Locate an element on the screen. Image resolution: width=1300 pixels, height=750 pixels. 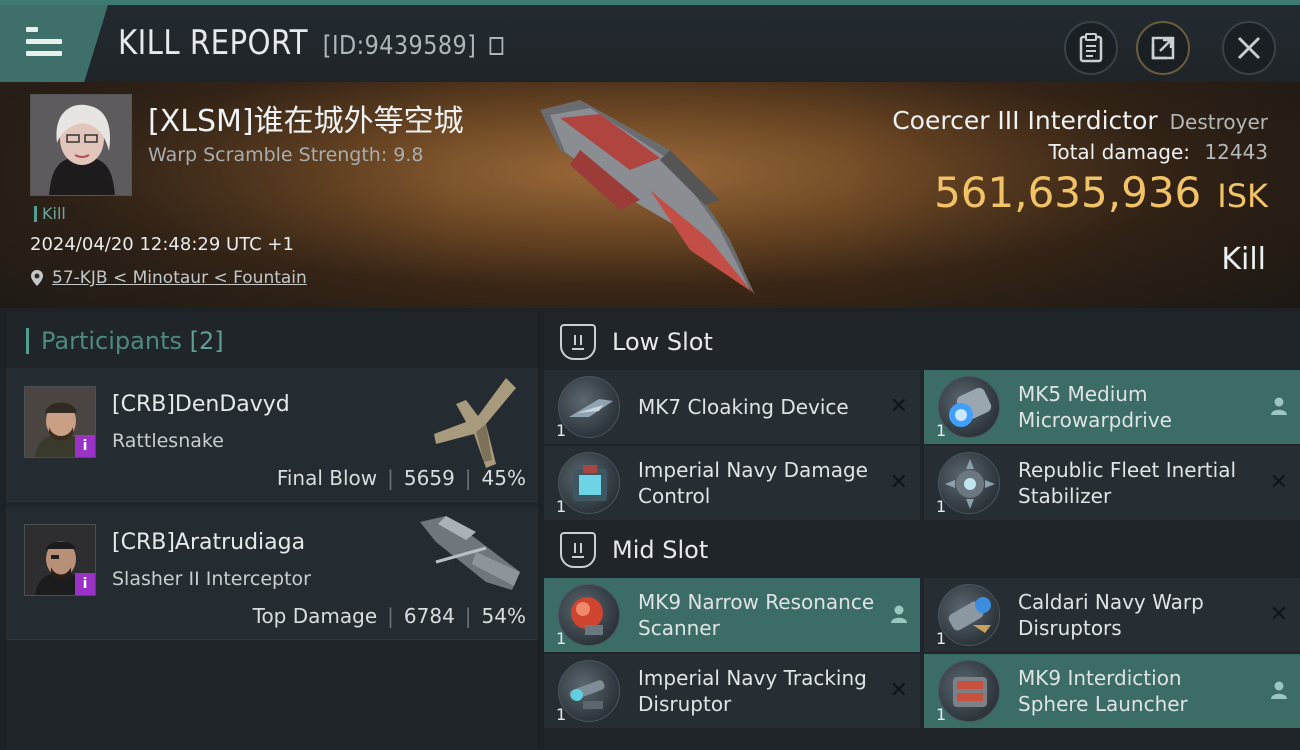
total-damage-label: Total damage: is located at coordinates (1119, 152).